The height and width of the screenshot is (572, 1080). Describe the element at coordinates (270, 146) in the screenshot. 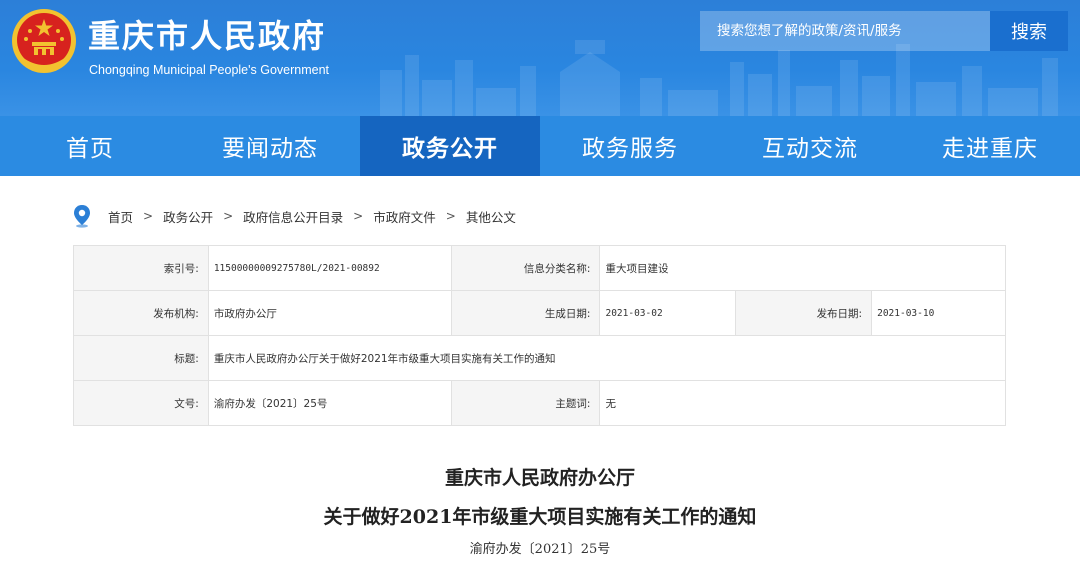

I see `nav-item-news: 要闻动态` at that location.